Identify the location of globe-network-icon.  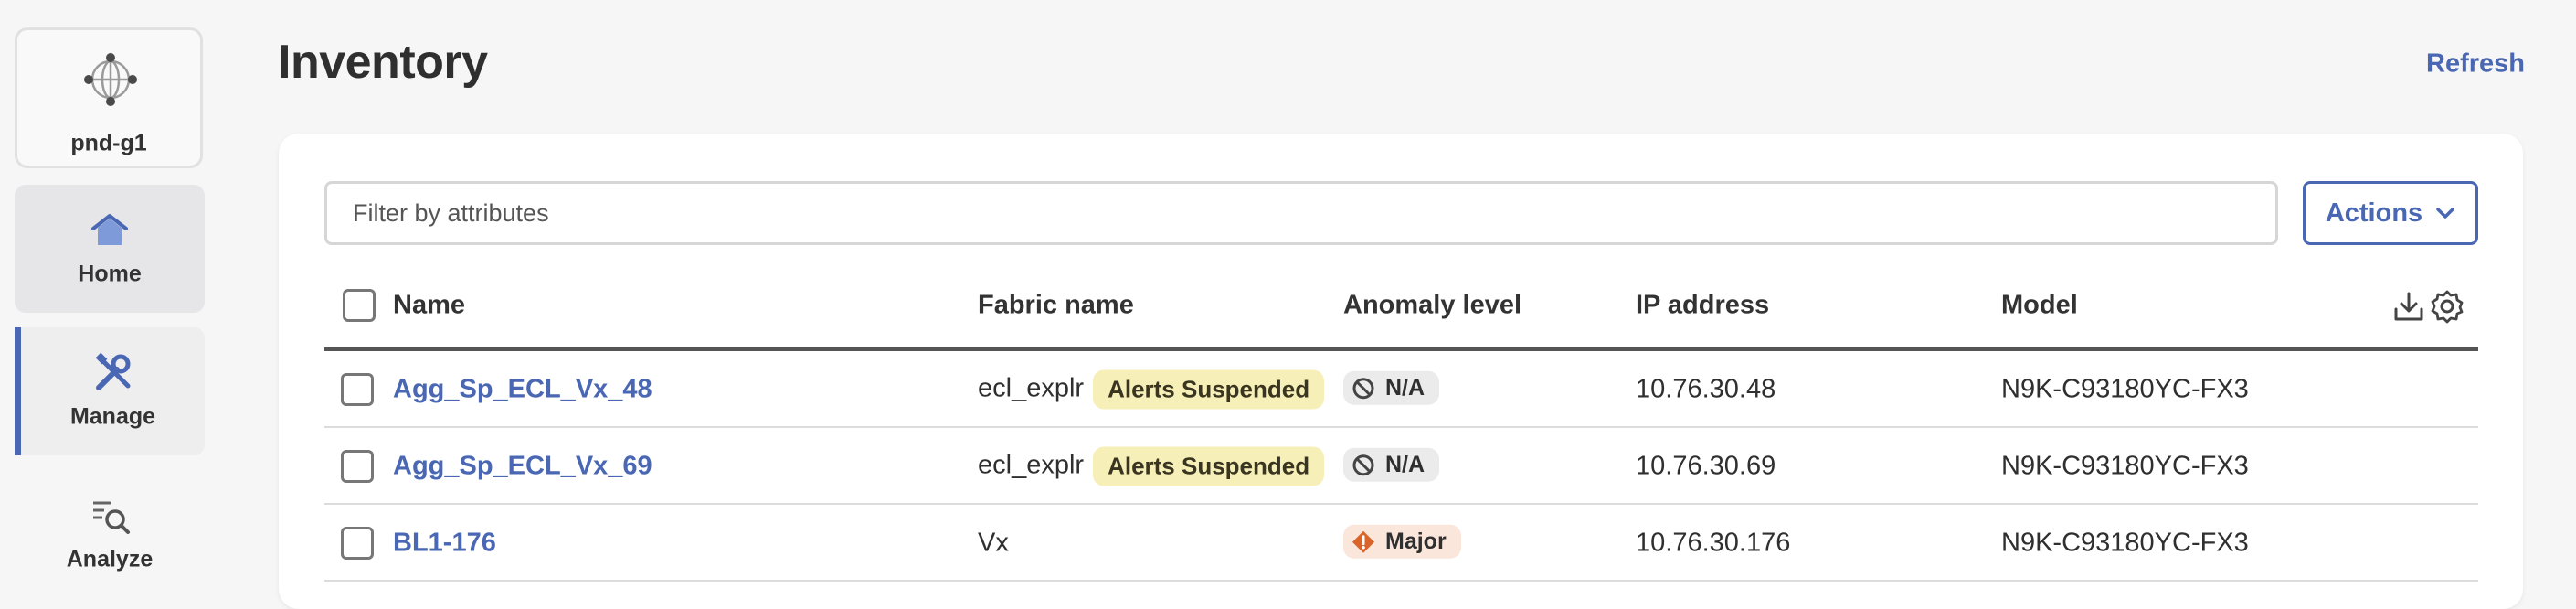
(110, 79).